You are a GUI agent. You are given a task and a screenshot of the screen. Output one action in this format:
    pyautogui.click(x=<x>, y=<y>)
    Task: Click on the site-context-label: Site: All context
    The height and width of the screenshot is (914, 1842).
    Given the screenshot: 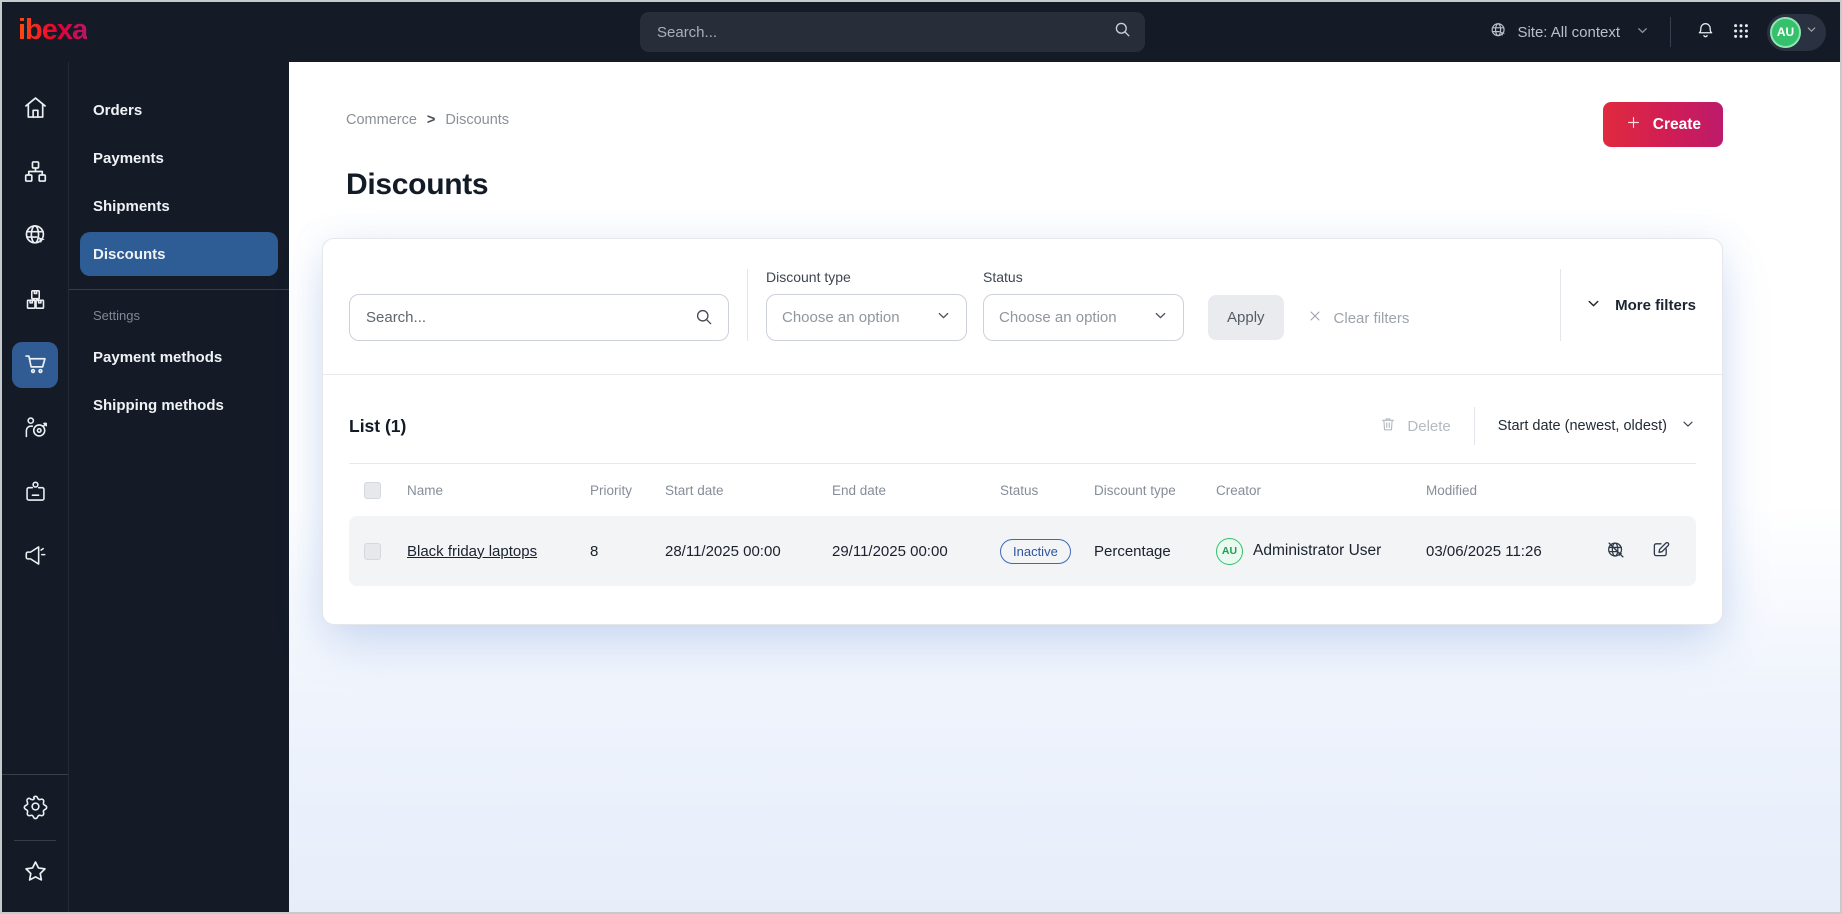 What is the action you would take?
    pyautogui.click(x=1568, y=32)
    